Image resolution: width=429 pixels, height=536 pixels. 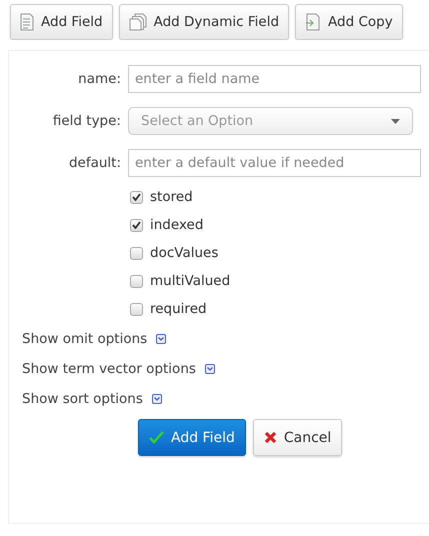 What do you see at coordinates (178, 309) in the screenshot?
I see `checkbox-label: required` at bounding box center [178, 309].